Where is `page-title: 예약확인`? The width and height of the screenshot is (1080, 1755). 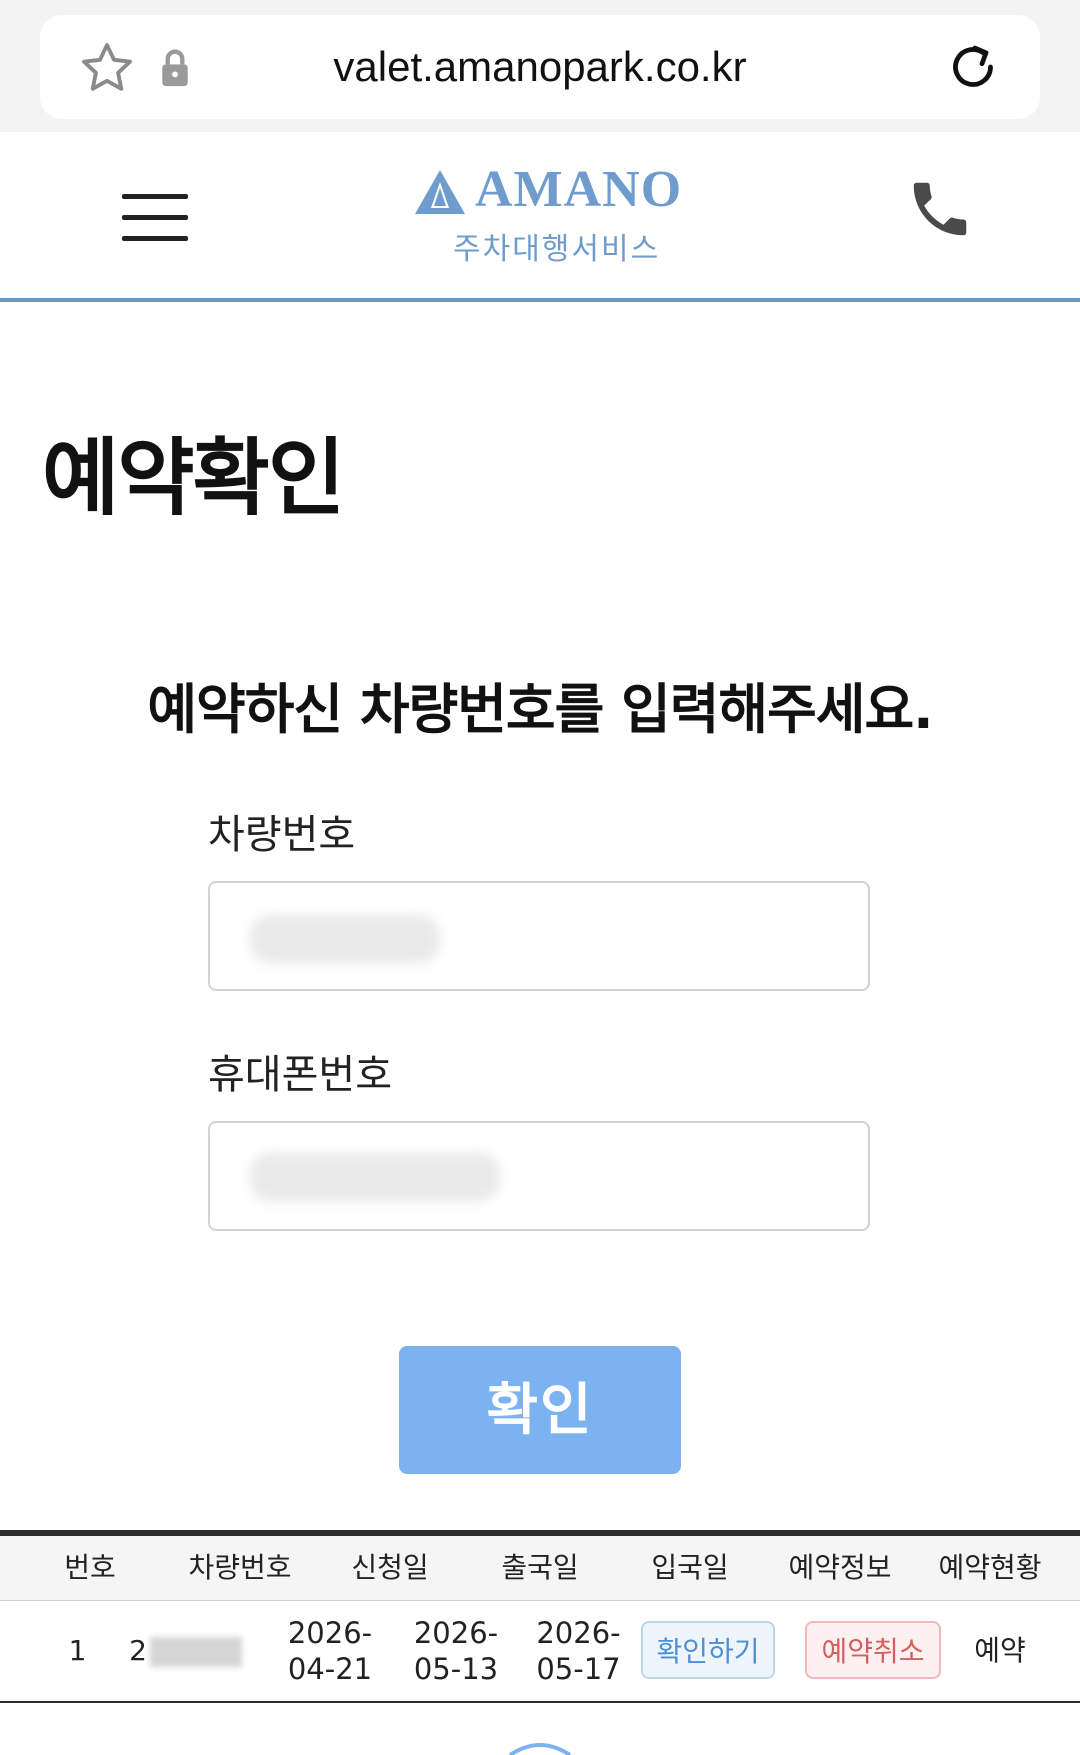 page-title: 예약확인 is located at coordinates (193, 478).